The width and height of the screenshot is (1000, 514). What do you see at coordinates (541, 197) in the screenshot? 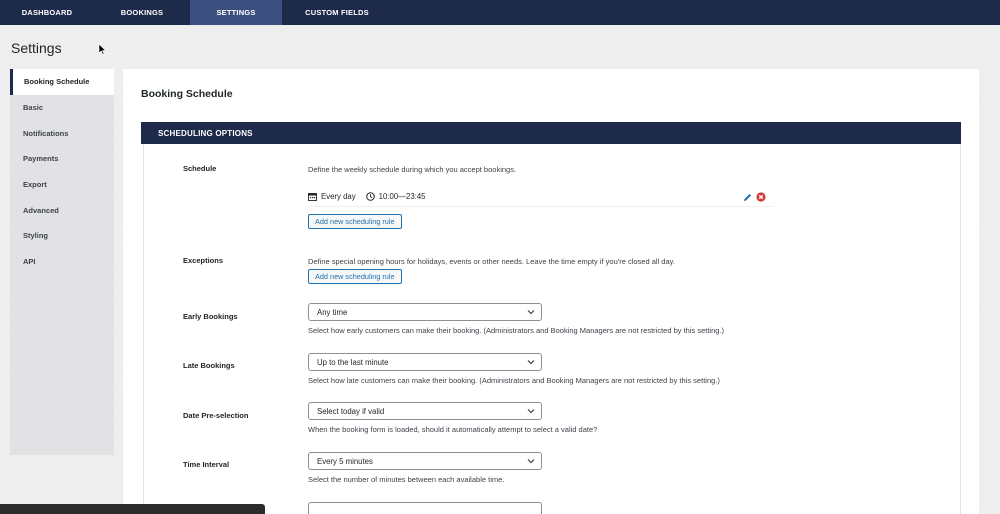
I see `scheduling-rule: Every day 10:00—23:45` at bounding box center [541, 197].